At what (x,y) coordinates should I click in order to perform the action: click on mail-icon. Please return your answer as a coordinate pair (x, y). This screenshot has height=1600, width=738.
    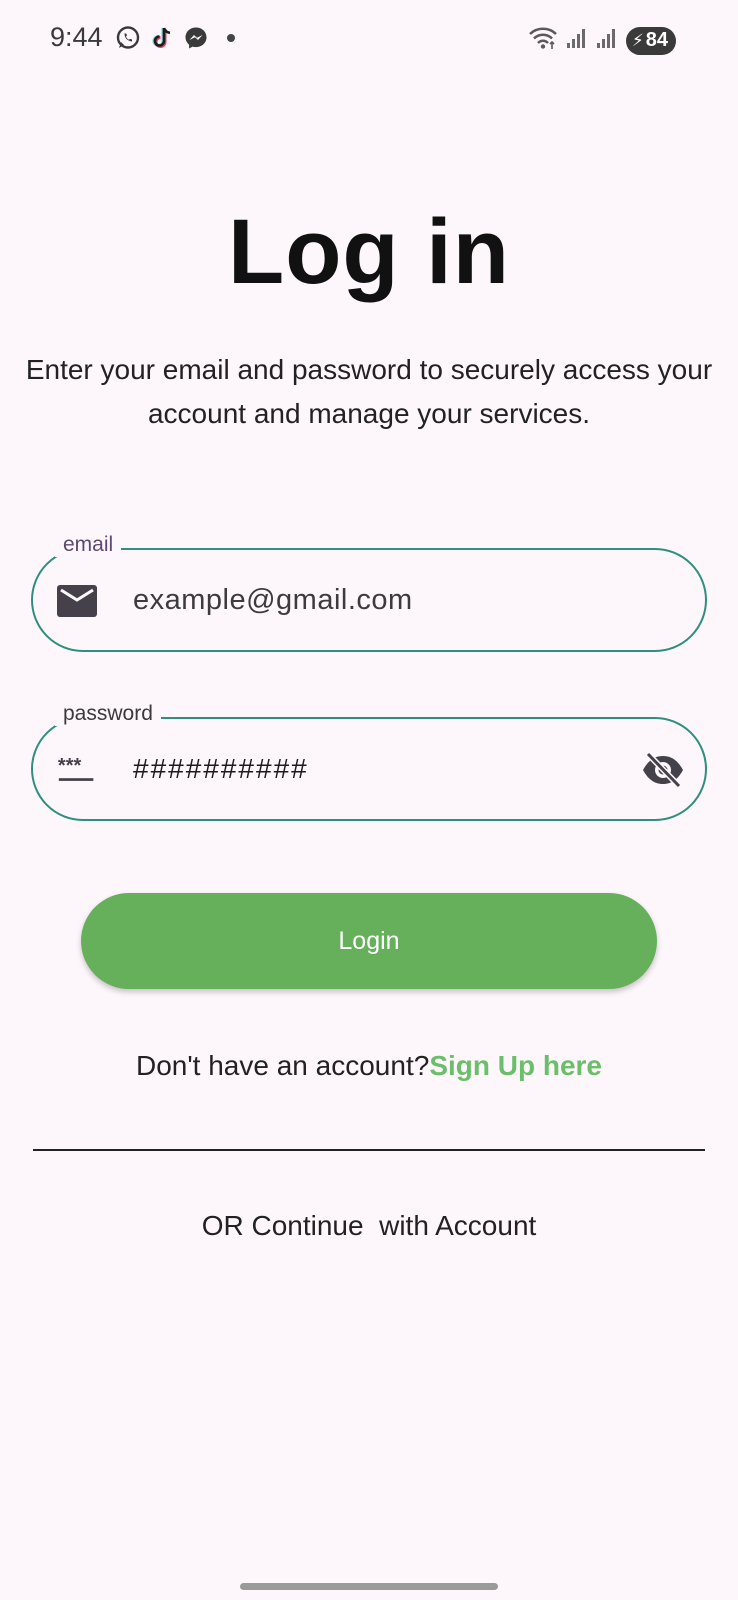
    Looking at the image, I should click on (77, 601).